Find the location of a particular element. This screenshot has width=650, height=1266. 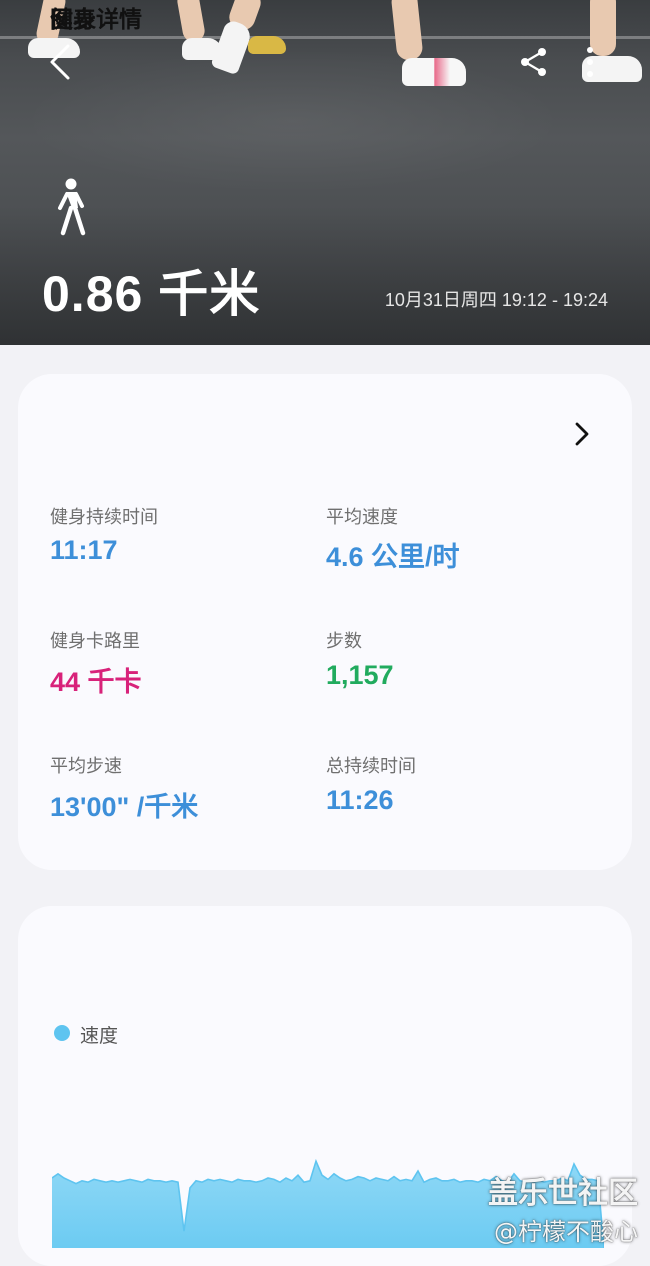

details-open-button is located at coordinates (582, 434).